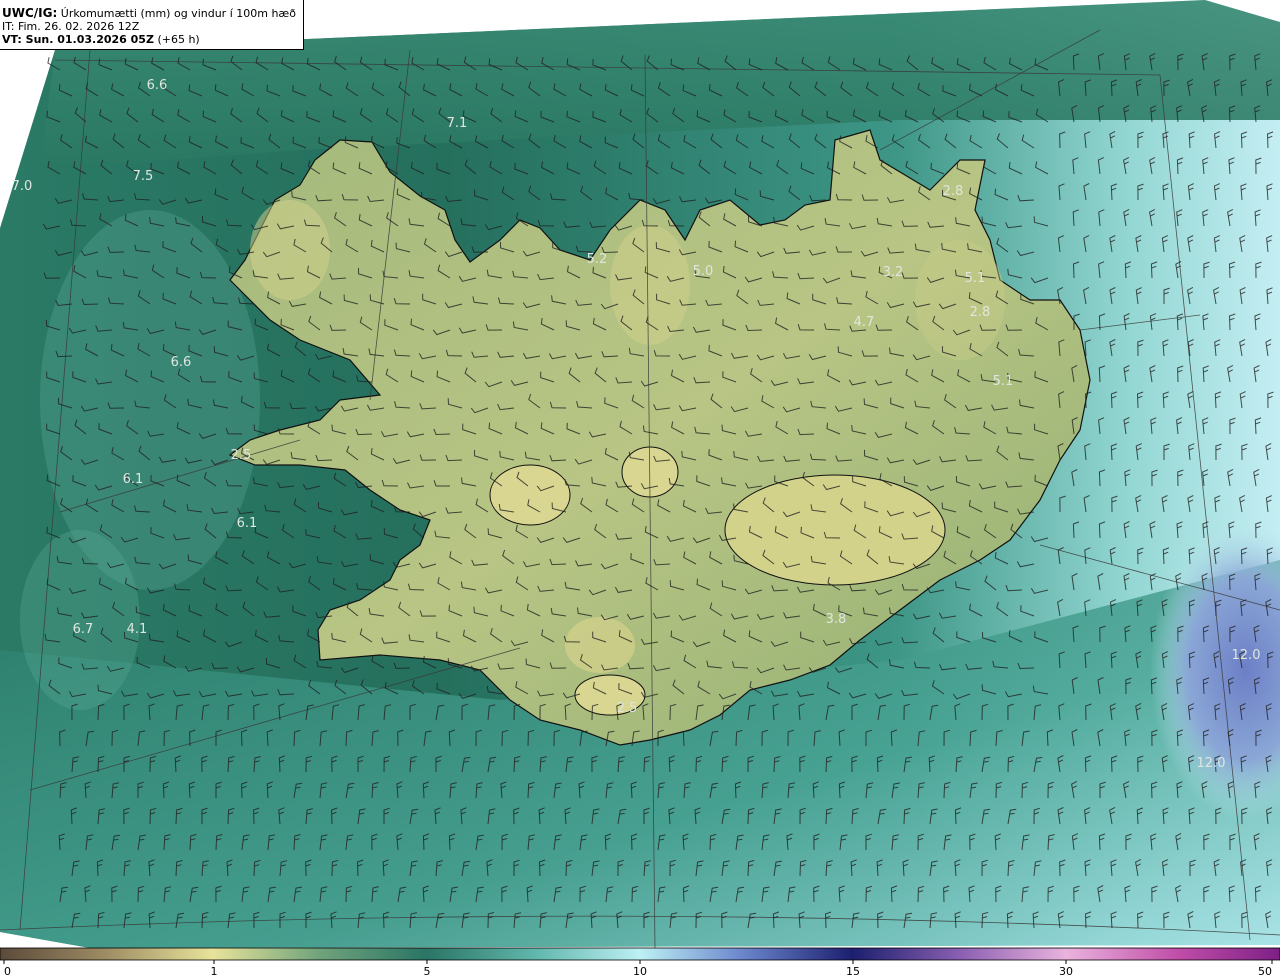 This screenshot has width=1280, height=978. I want to click on precip-value-label: 5.0, so click(703, 271).